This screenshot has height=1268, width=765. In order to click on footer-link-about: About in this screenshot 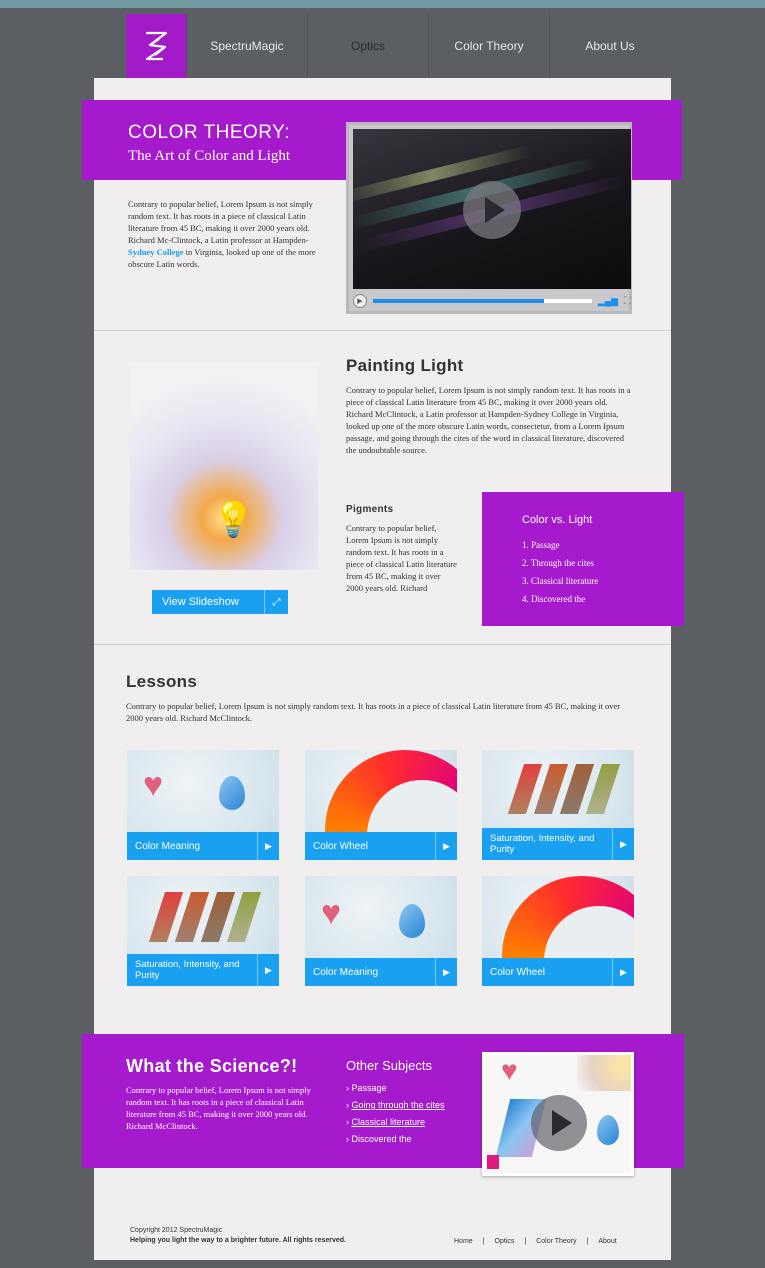, I will do `click(607, 1241)`.